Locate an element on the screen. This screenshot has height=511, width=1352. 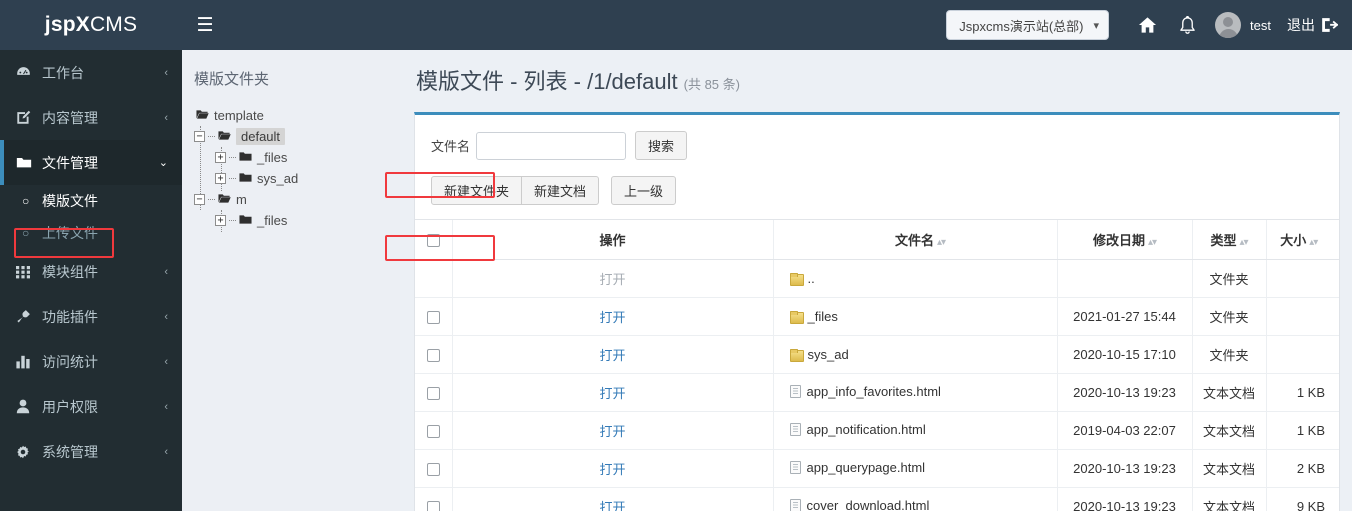
site-selector-dropdown: Jspxcms演示站(总部) ▾ is located at coordinates (1028, 25).